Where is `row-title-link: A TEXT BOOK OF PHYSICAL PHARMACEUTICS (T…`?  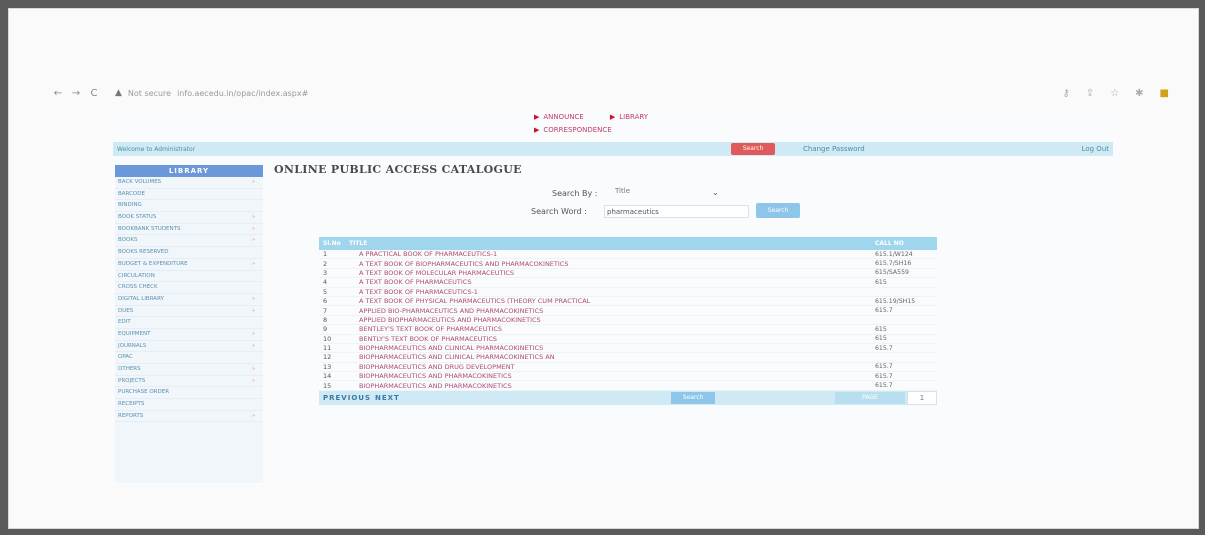
row-title-link: A TEXT BOOK OF PHYSICAL PHARMACEUTICS (T… is located at coordinates (615, 301).